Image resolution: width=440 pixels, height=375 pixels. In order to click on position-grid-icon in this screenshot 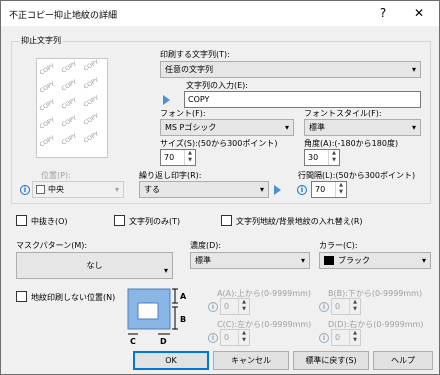, I will do `click(40, 189)`.